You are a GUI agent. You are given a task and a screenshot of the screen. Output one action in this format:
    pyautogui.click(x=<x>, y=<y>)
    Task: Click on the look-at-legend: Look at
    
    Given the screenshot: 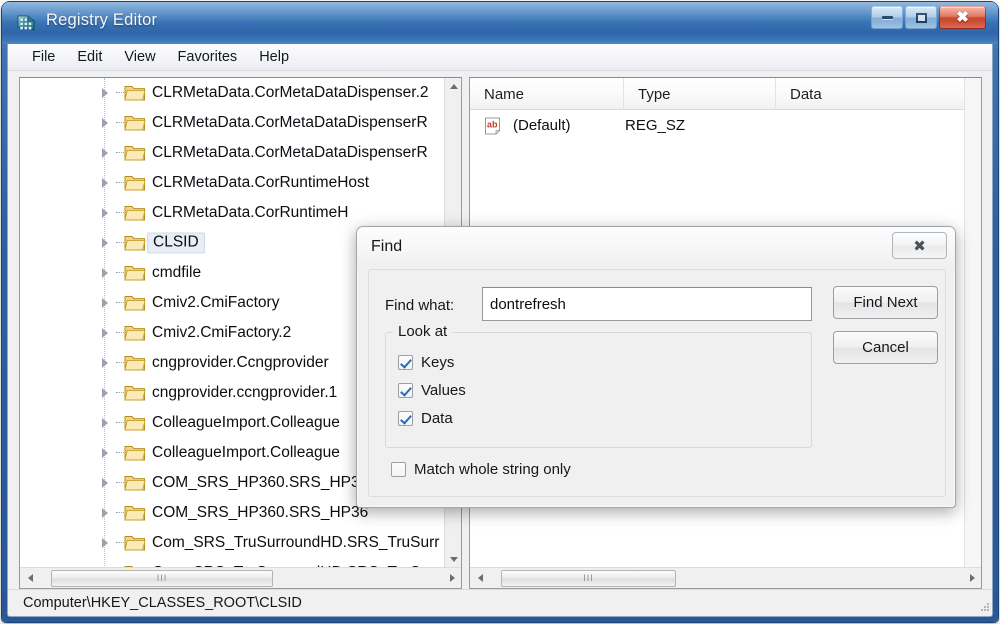 What is the action you would take?
    pyautogui.click(x=423, y=331)
    